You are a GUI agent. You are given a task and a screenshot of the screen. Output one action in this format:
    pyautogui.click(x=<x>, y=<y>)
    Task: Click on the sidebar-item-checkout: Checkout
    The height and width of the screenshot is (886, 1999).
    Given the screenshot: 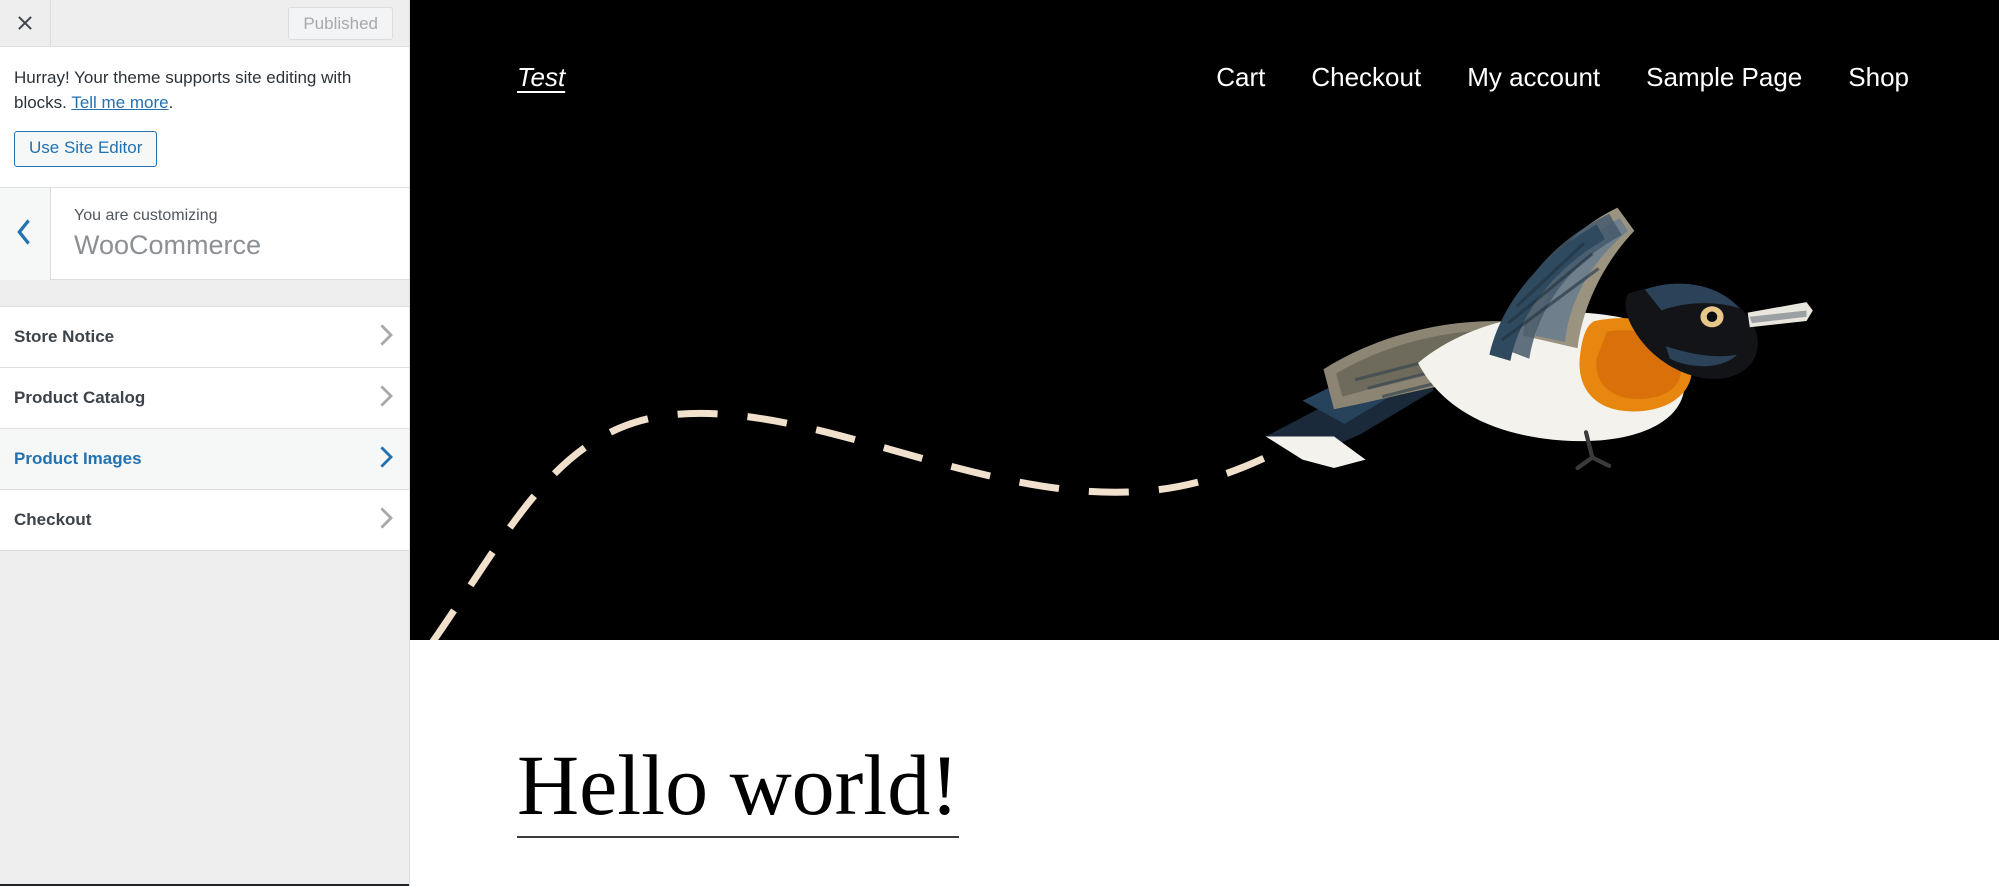 What is the action you would take?
    pyautogui.click(x=204, y=520)
    